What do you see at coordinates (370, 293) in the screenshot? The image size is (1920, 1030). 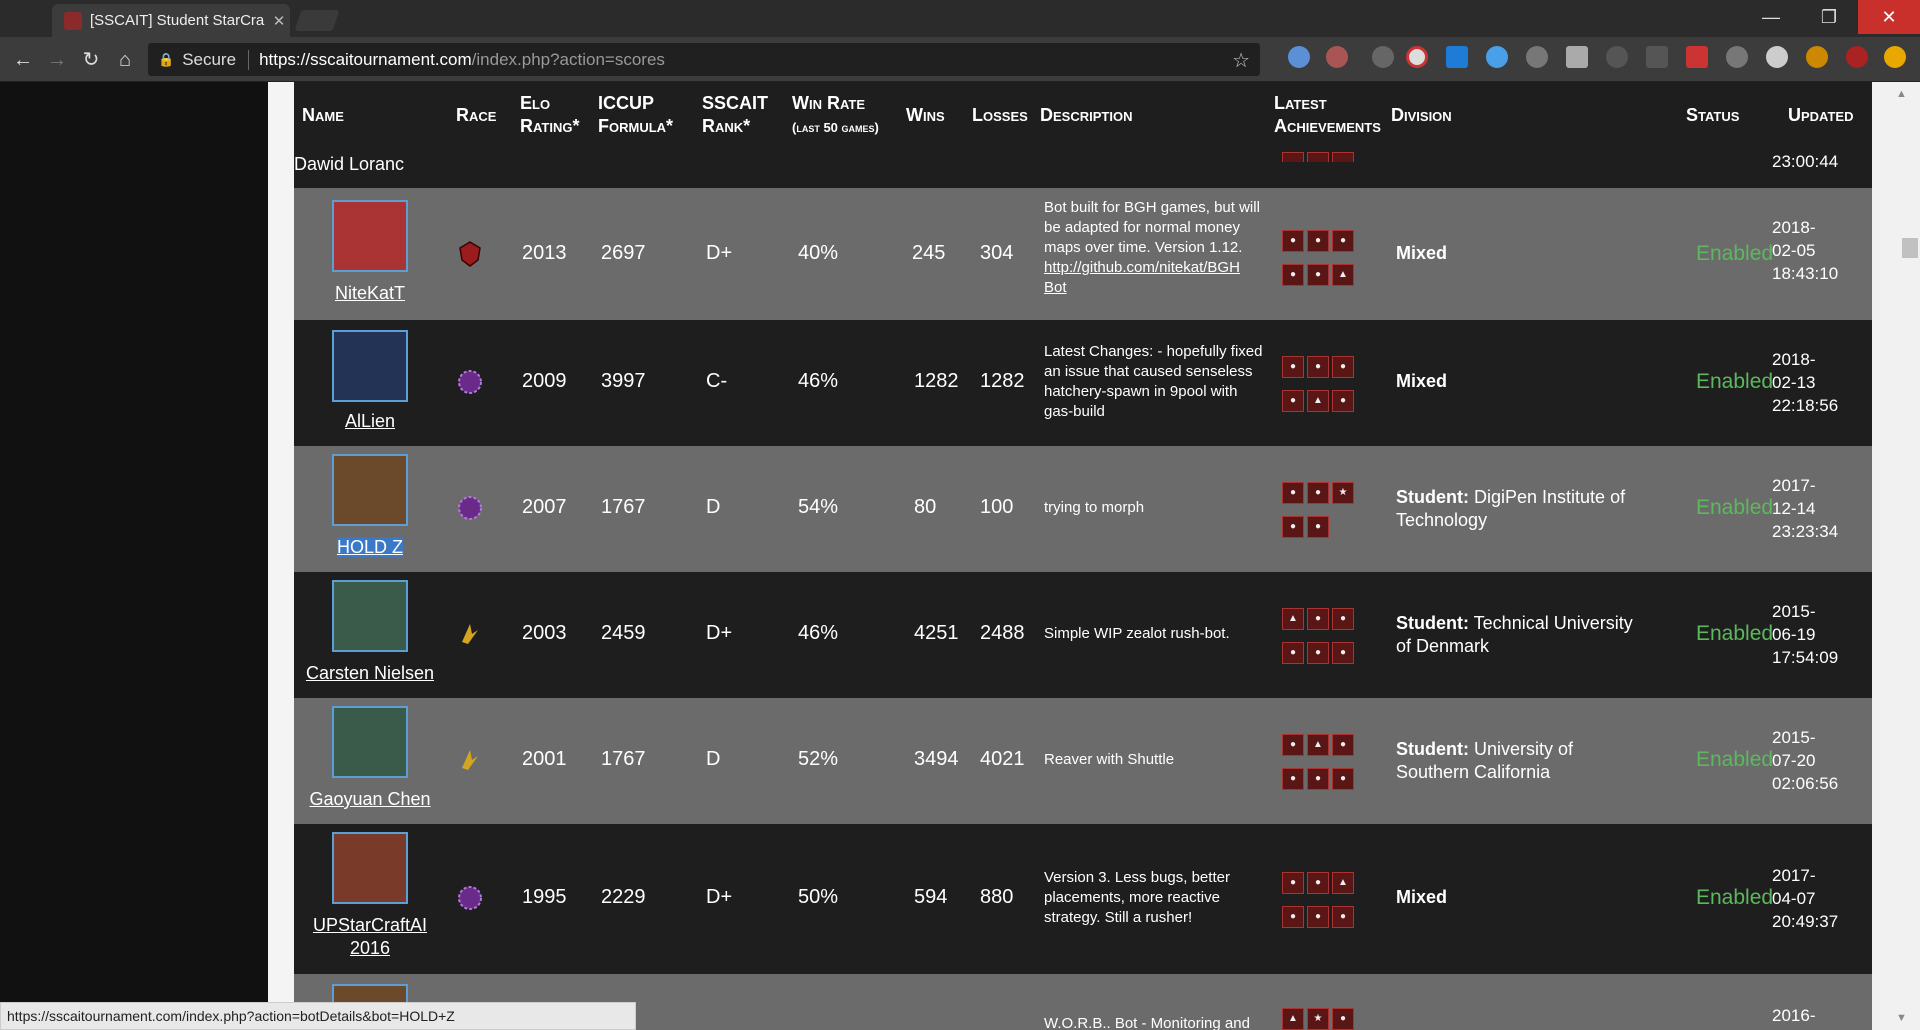 I see `bot-name-link: NiteKatT` at bounding box center [370, 293].